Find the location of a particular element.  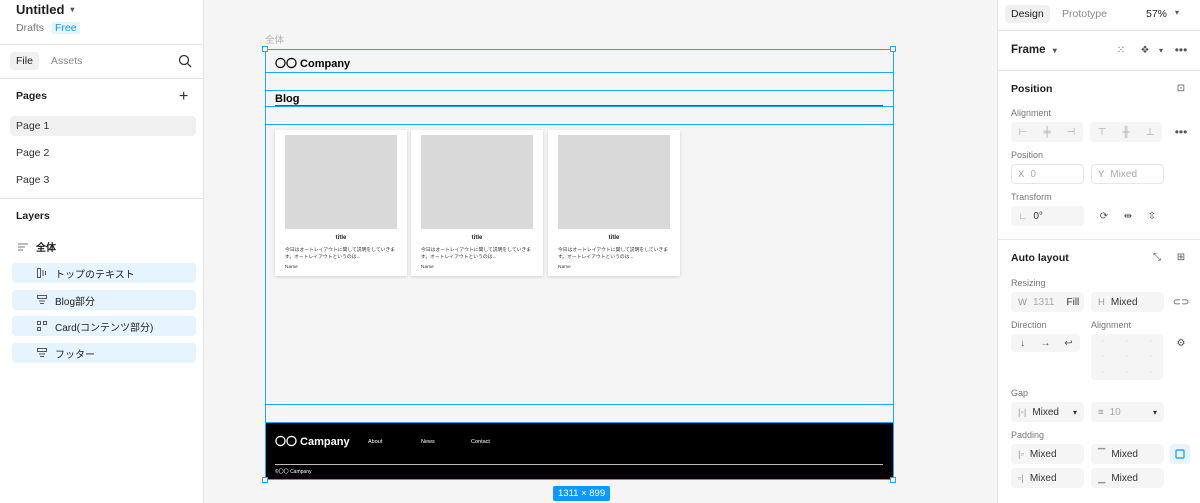

y-field: Y Mixed is located at coordinates (1127, 174).